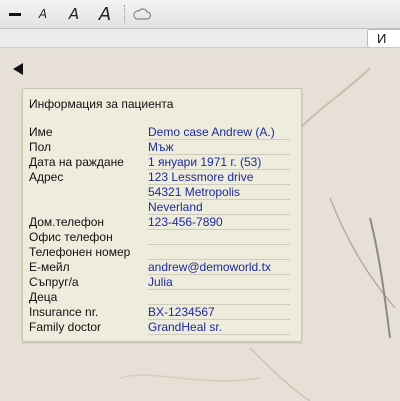 The image size is (400, 401). I want to click on row-value: 54321 Metropolis, so click(219, 192).